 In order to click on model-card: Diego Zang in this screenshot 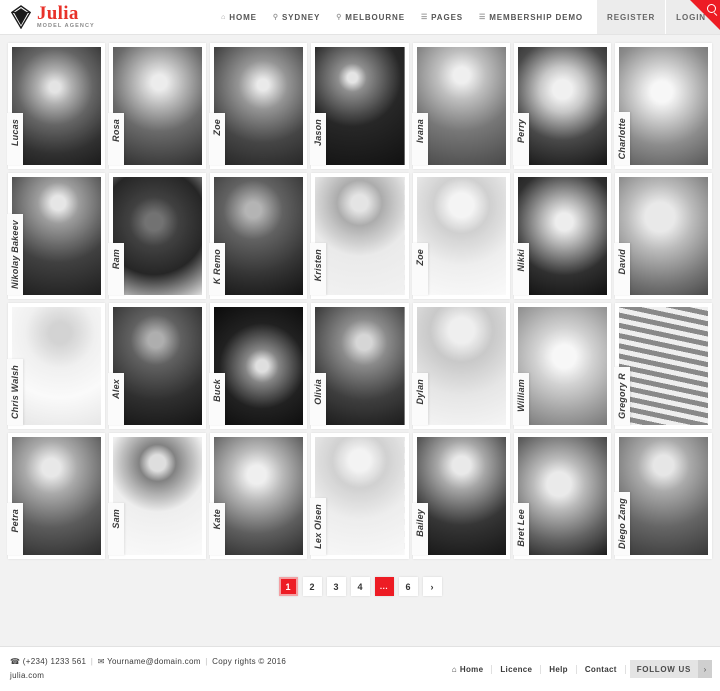, I will do `click(662, 496)`.